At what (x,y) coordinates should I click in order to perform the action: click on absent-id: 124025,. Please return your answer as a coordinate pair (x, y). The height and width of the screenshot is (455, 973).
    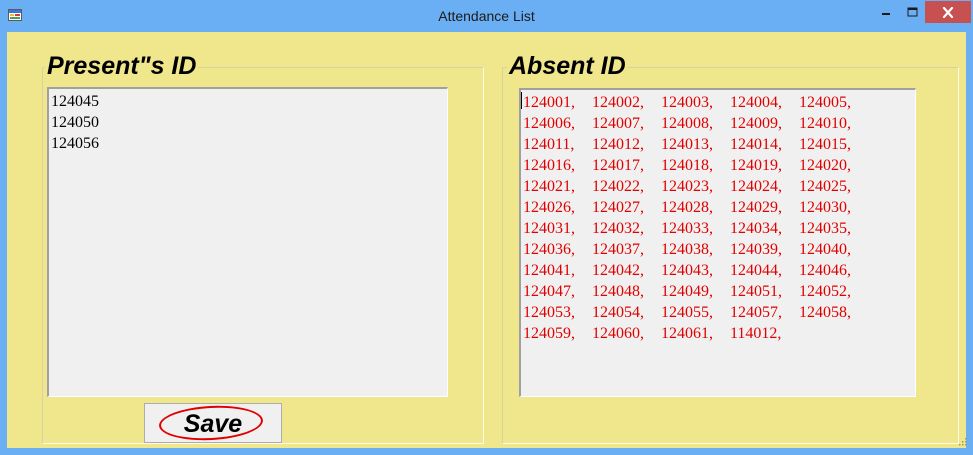
    Looking at the image, I should click on (825, 186).